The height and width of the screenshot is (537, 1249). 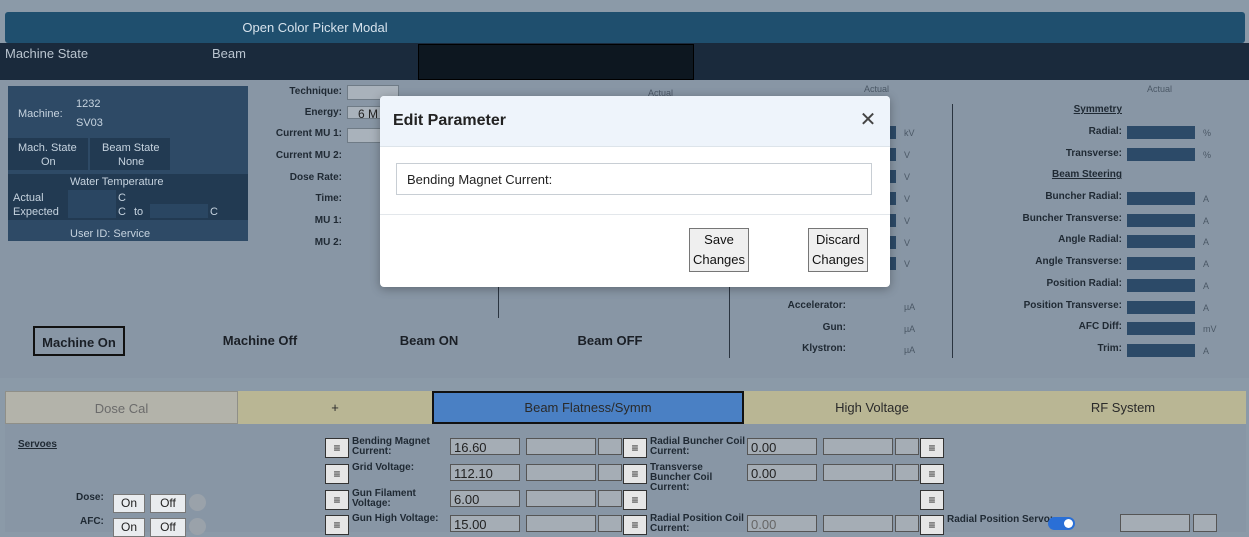 What do you see at coordinates (1109, 348) in the screenshot?
I see `steering-label: Trim:` at bounding box center [1109, 348].